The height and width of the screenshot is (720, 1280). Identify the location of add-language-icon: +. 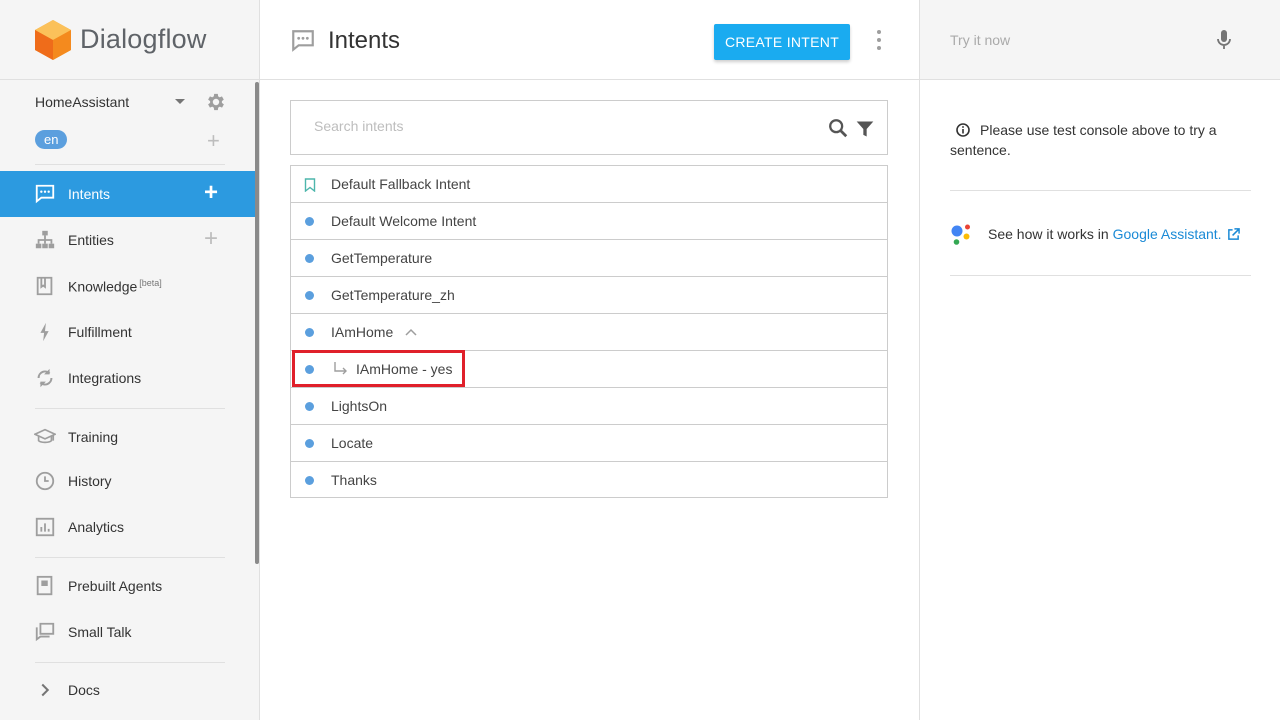
(213, 141).